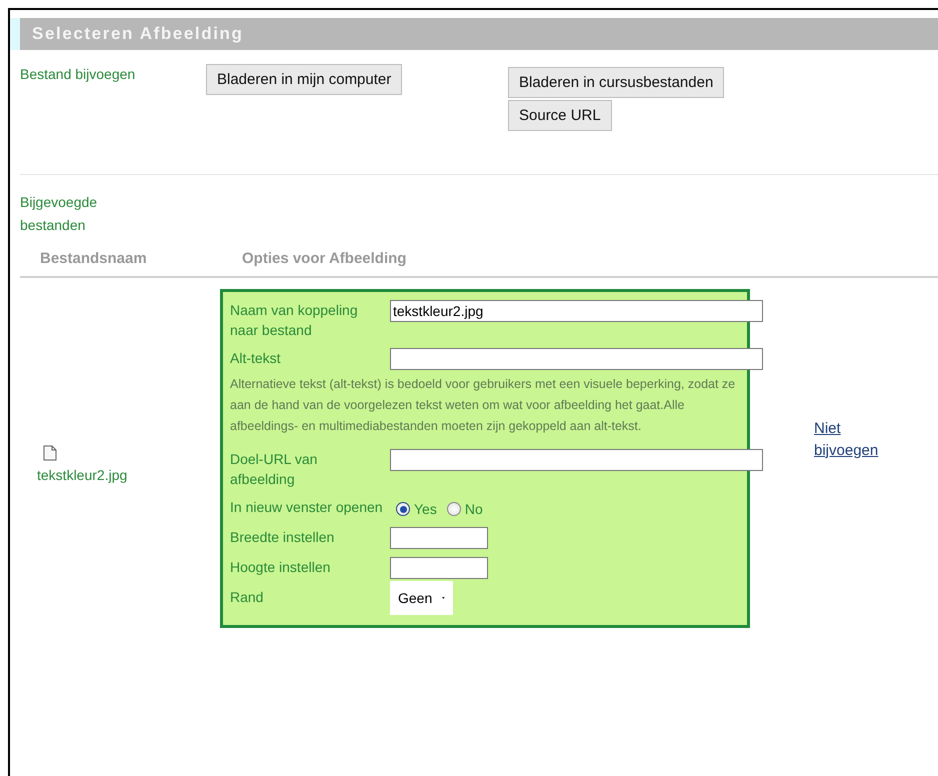 This screenshot has height=776, width=938. Describe the element at coordinates (304, 79) in the screenshot. I see `browse-button: Bladeren in mijn computer` at that location.